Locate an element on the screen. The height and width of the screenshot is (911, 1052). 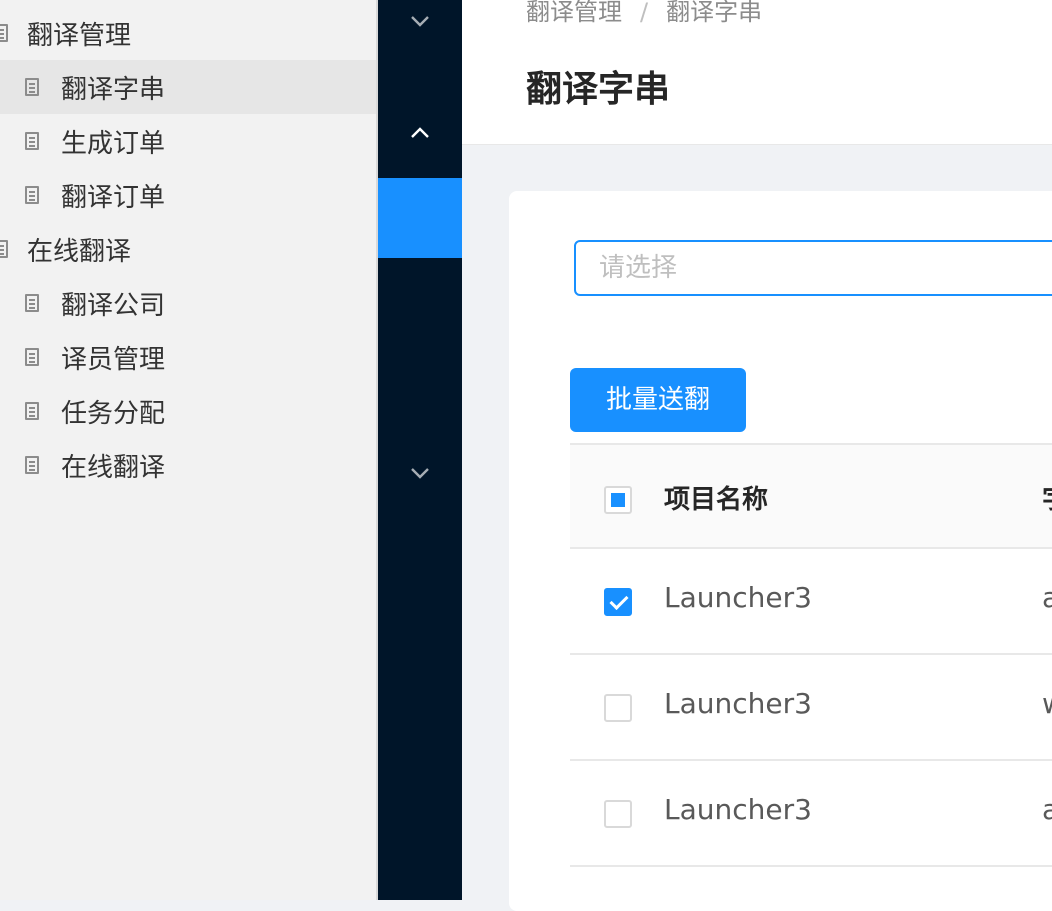
active-menu-highlight is located at coordinates (420, 218).